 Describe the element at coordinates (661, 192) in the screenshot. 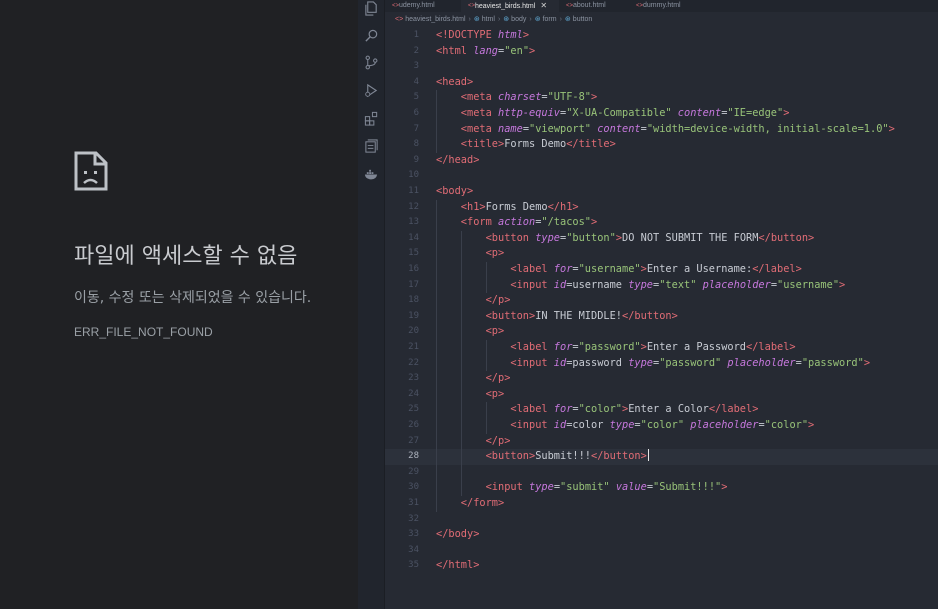

I see `code-line: 11 <body>` at that location.